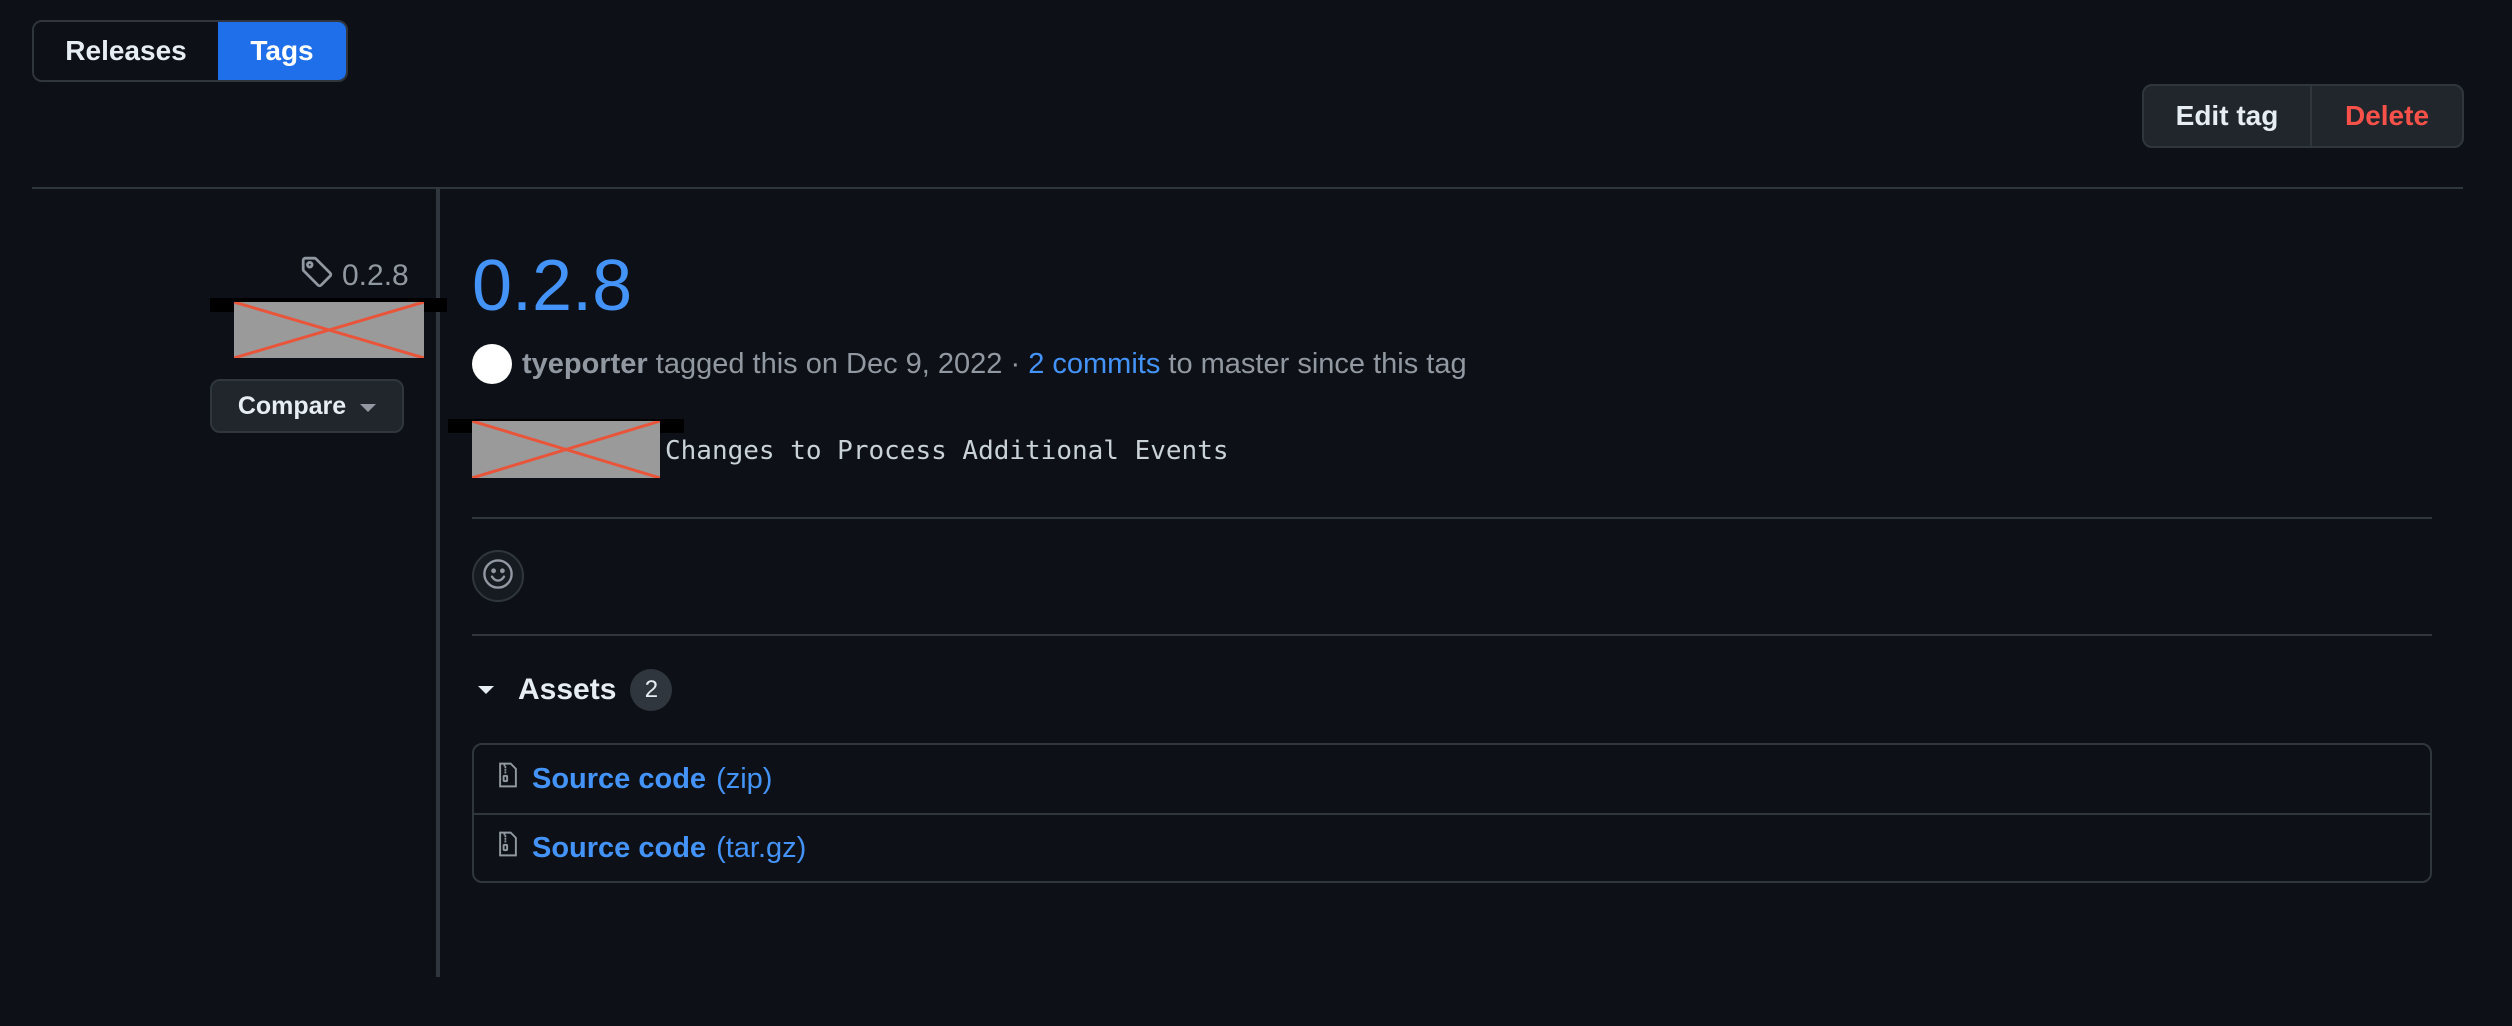 This screenshot has height=1026, width=2512. Describe the element at coordinates (1452, 847) in the screenshot. I see `asset-item: Source code (tar.gz)` at that location.